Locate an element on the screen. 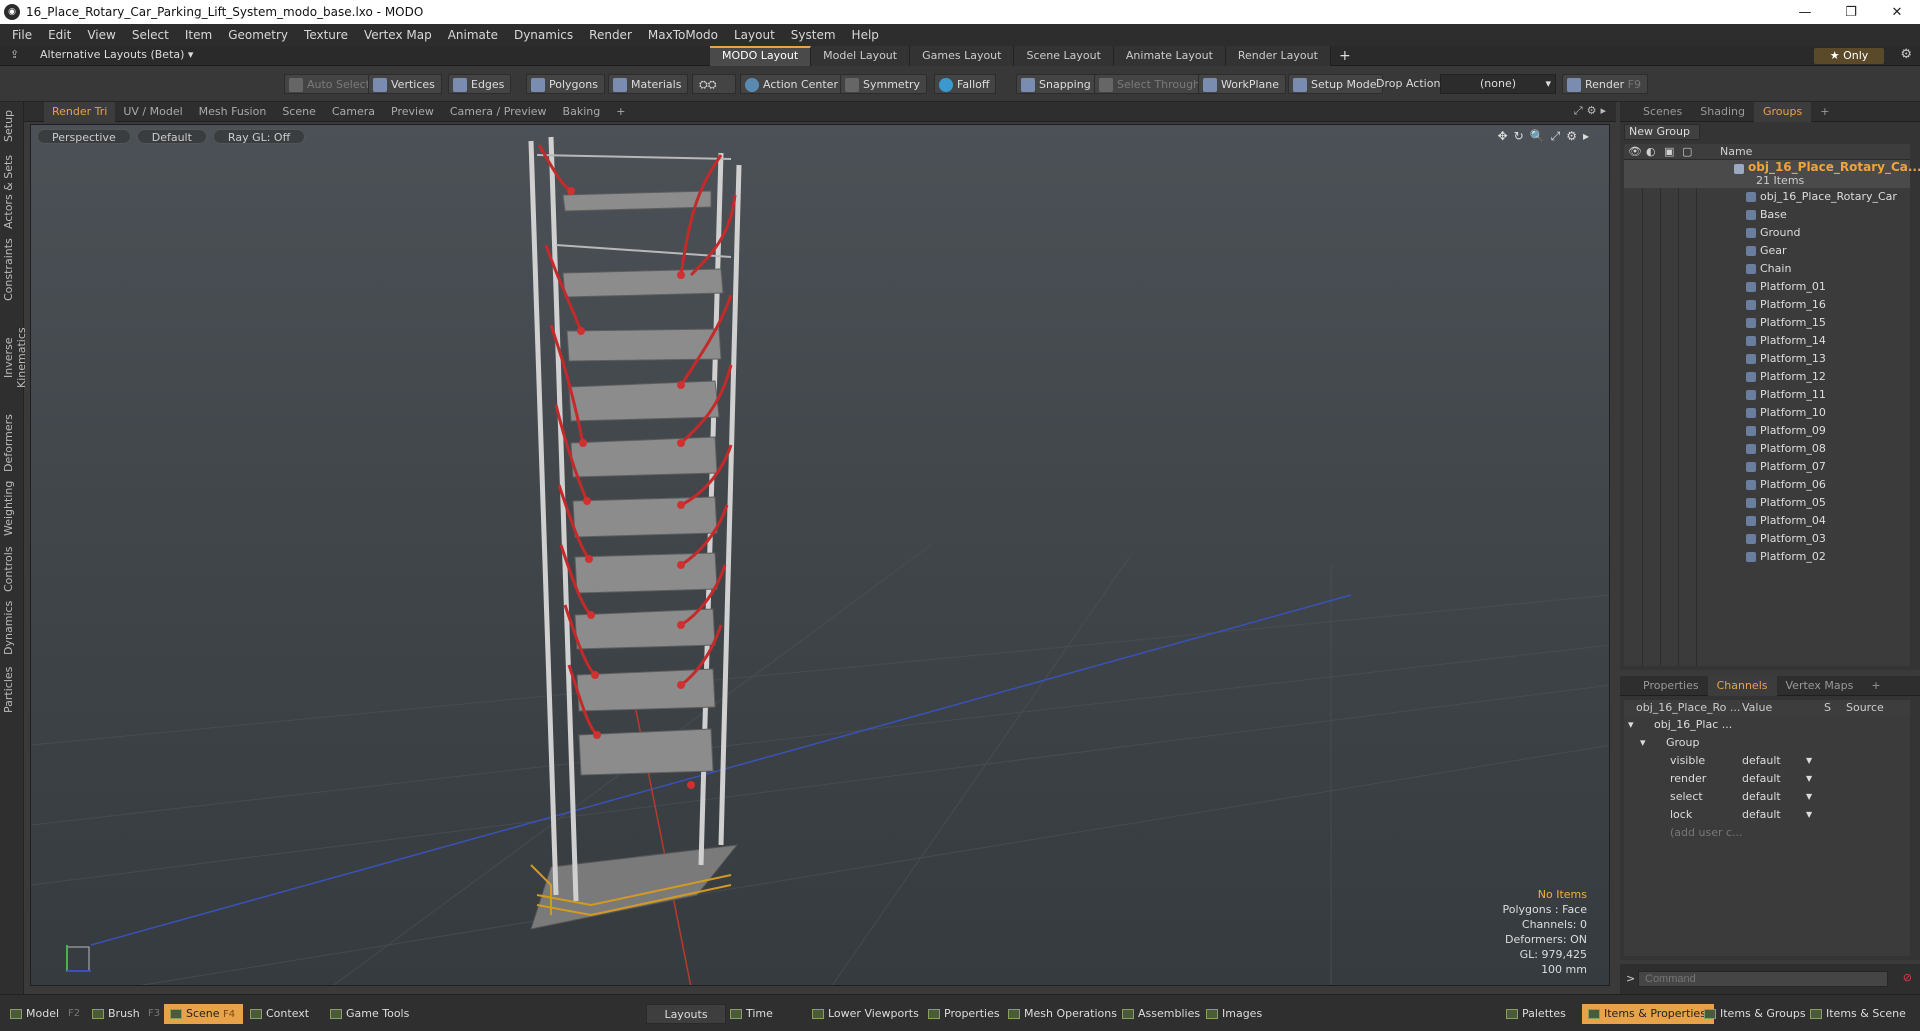 This screenshot has height=1031, width=1920. tab-baking: Baking is located at coordinates (582, 112).